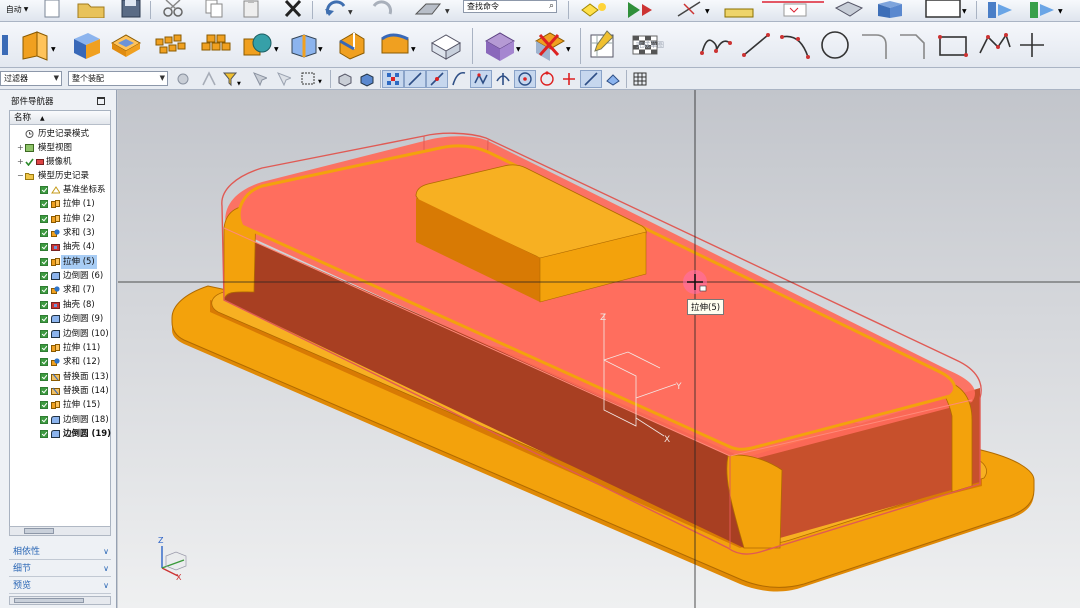  Describe the element at coordinates (446, 45) in the screenshot. I see `chamfer-button` at that location.